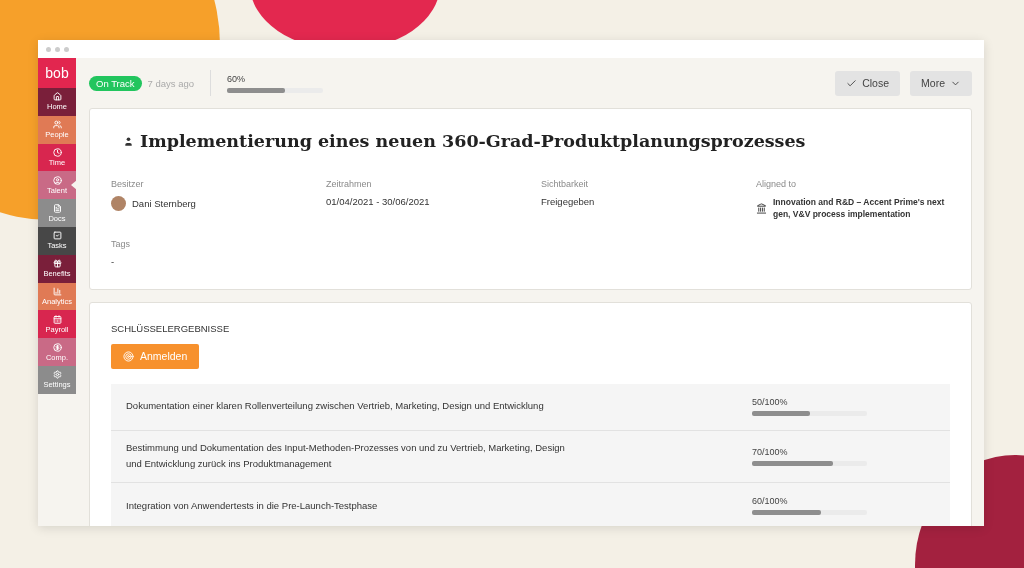 This screenshot has height=568, width=1024. What do you see at coordinates (115, 83) in the screenshot?
I see `status-badge: On Track` at bounding box center [115, 83].